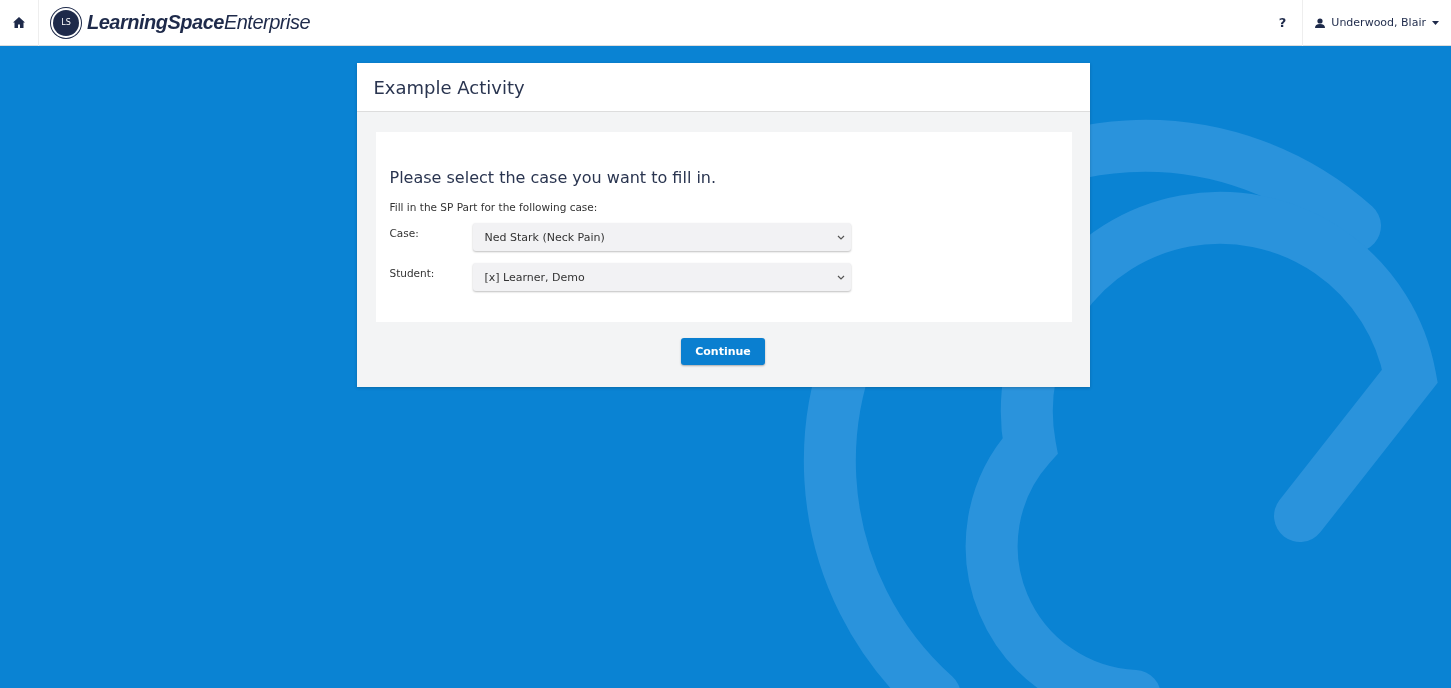 The image size is (1451, 688). I want to click on home-icon, so click(19, 22).